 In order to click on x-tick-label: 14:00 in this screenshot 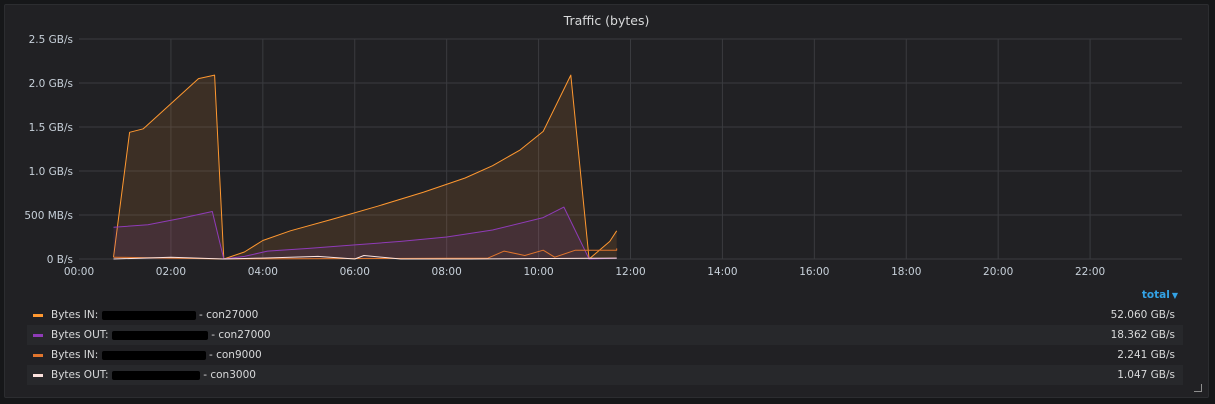, I will do `click(722, 272)`.